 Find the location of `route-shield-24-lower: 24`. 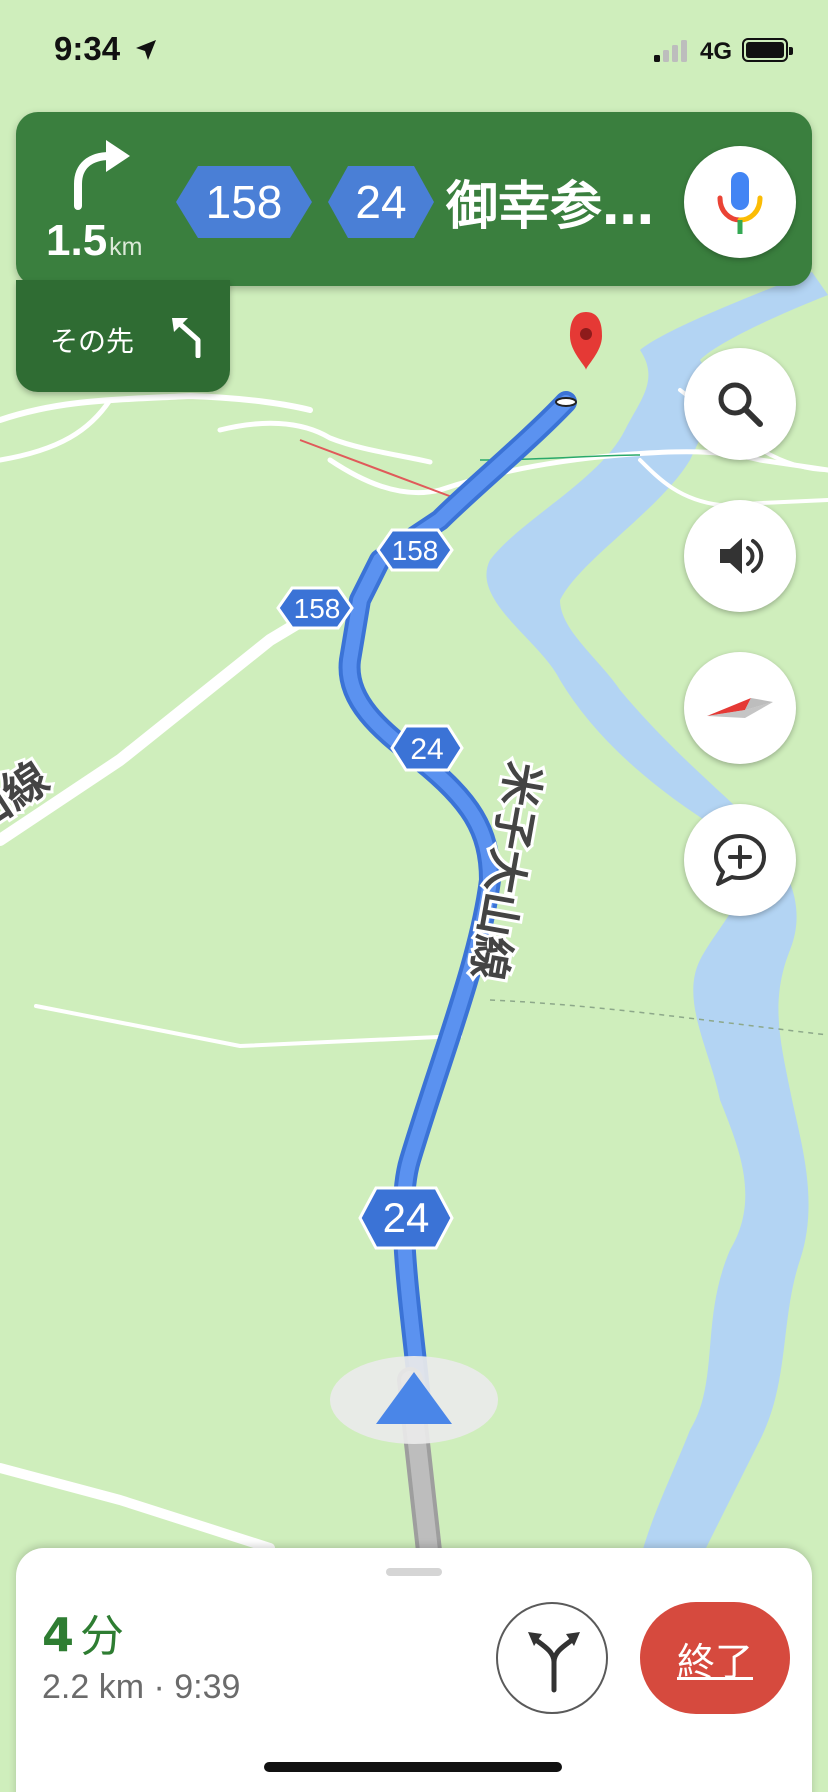

route-shield-24-lower: 24 is located at coordinates (406, 1218).